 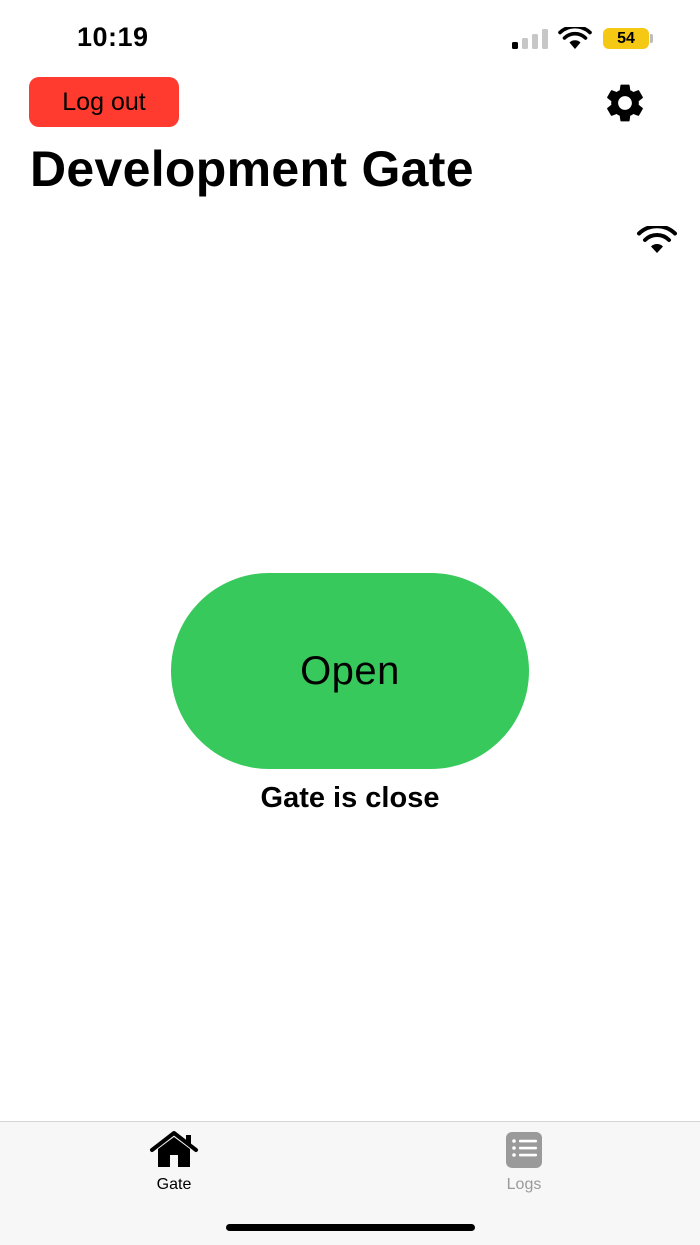 I want to click on status-wifi-icon, so click(x=575, y=38).